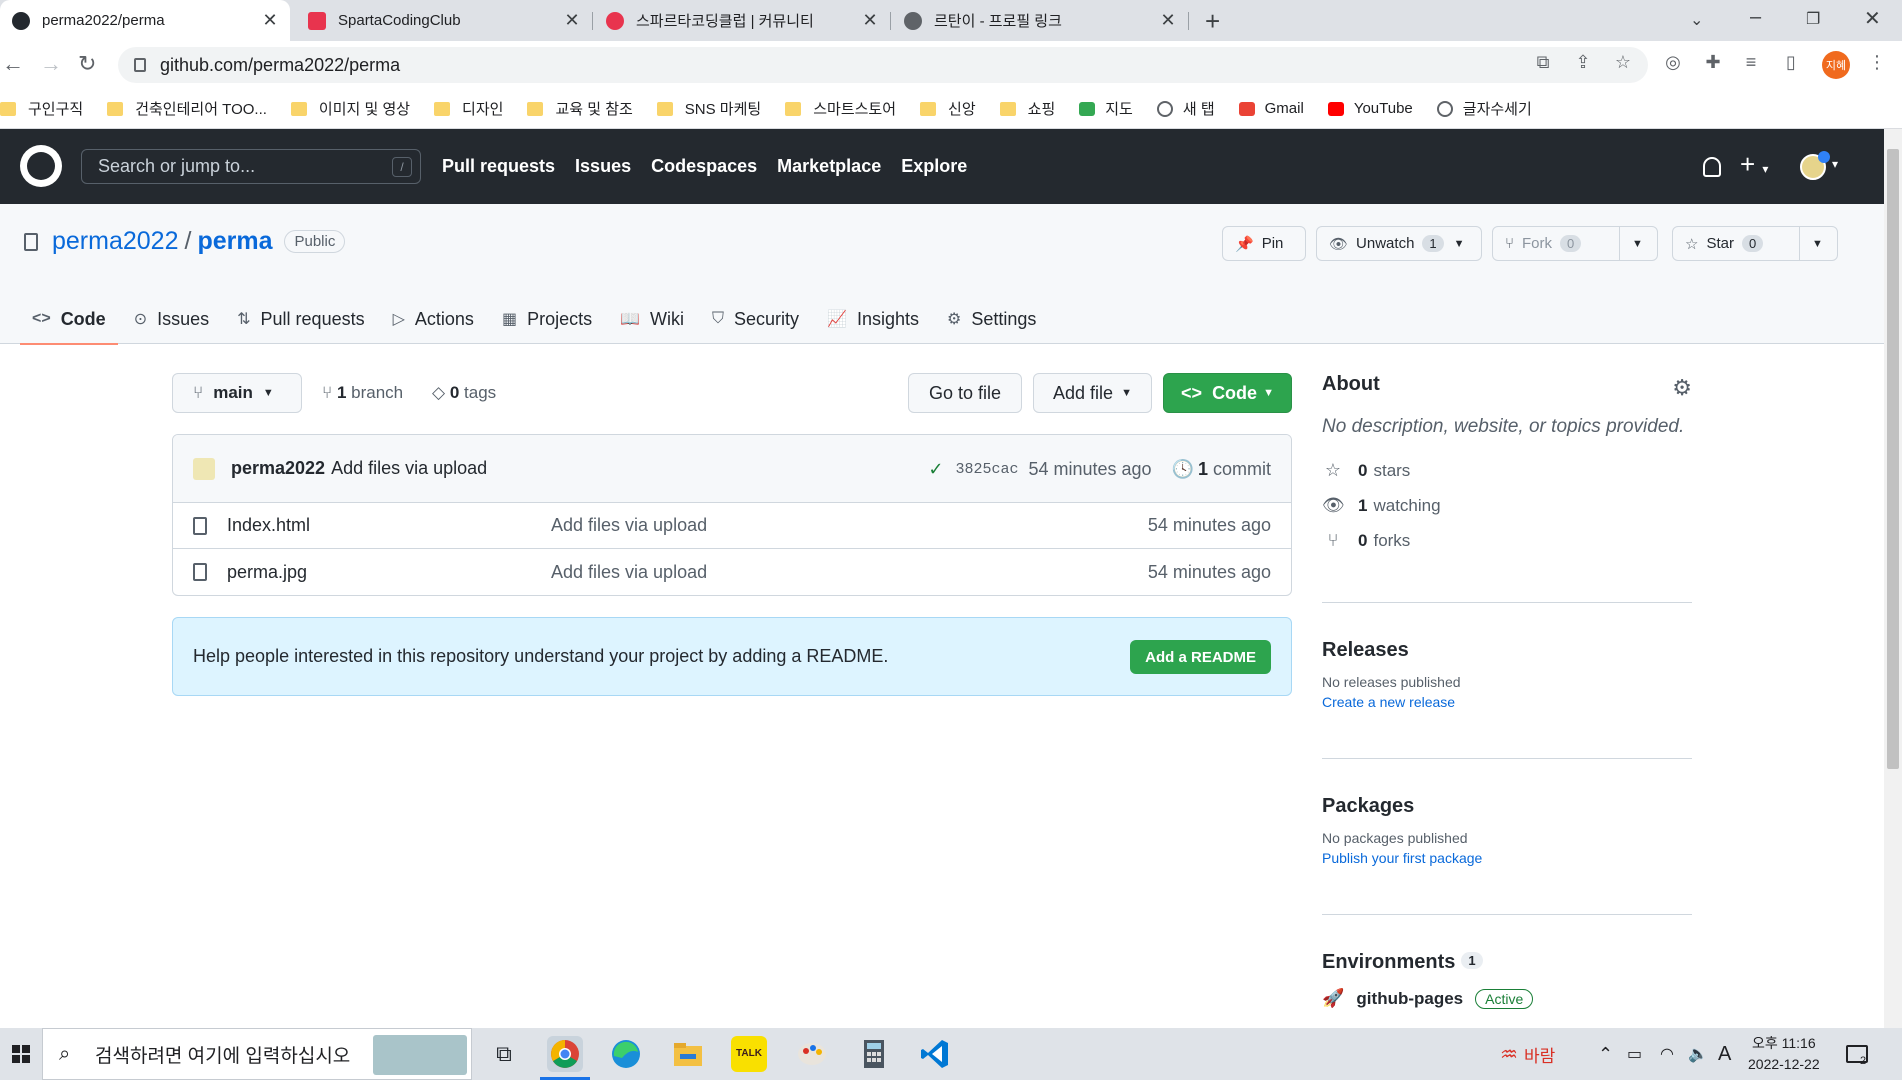 This screenshot has height=1080, width=1902. What do you see at coordinates (1370, 108) in the screenshot?
I see `bookmark-item: YouTube` at bounding box center [1370, 108].